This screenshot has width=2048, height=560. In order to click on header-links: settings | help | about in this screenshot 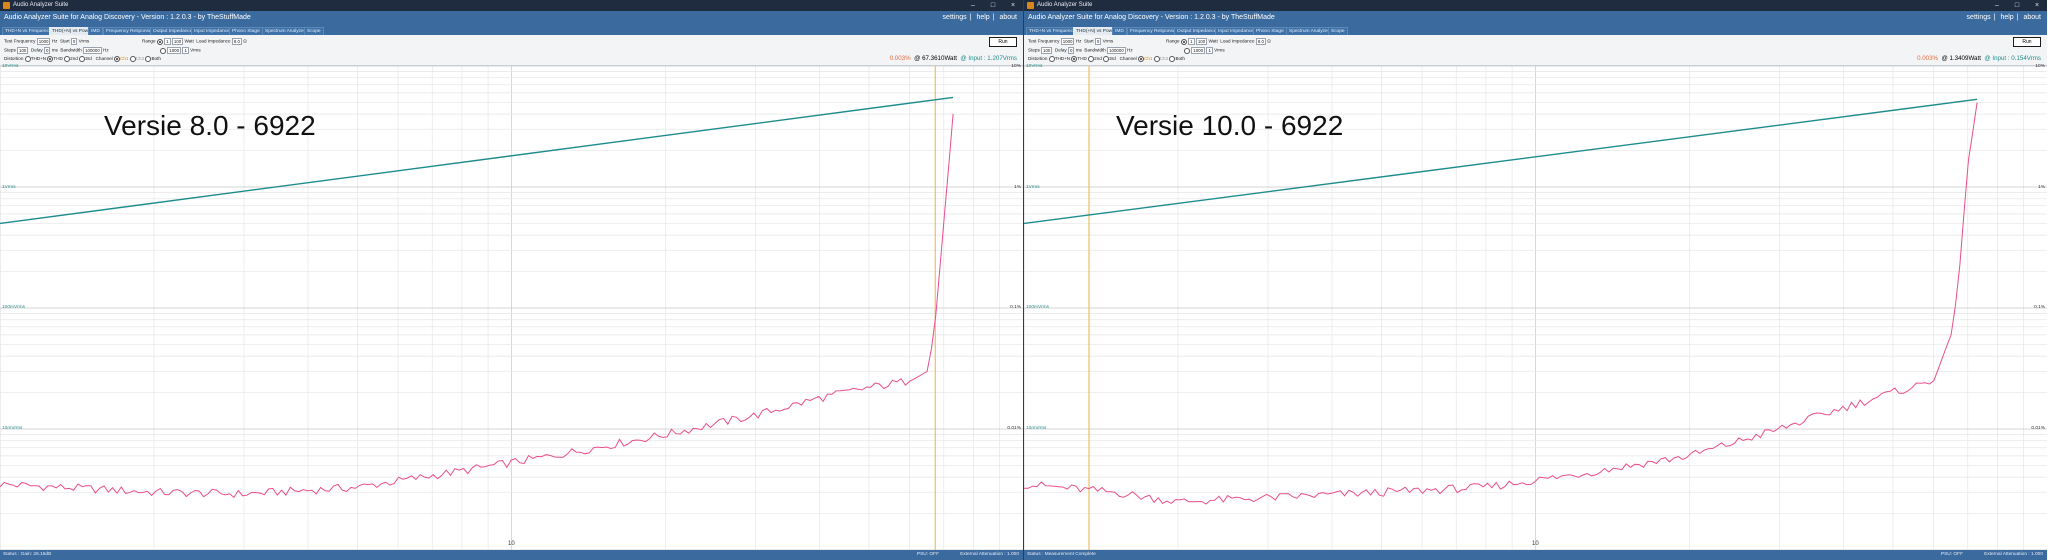, I will do `click(979, 17)`.